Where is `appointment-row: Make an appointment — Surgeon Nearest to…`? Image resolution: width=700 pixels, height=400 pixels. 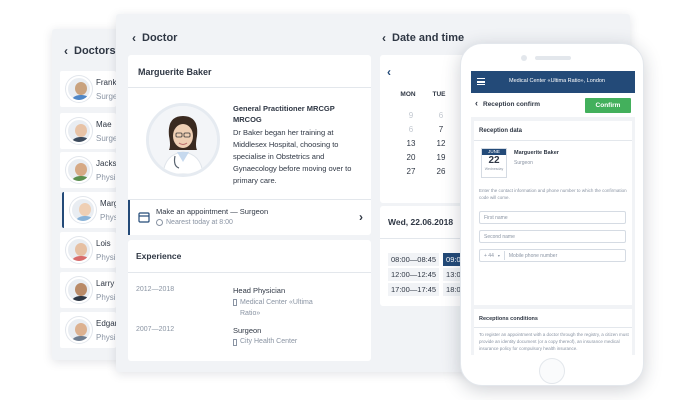 appointment-row: Make an appointment — Surgeon Nearest to… is located at coordinates (249, 217).